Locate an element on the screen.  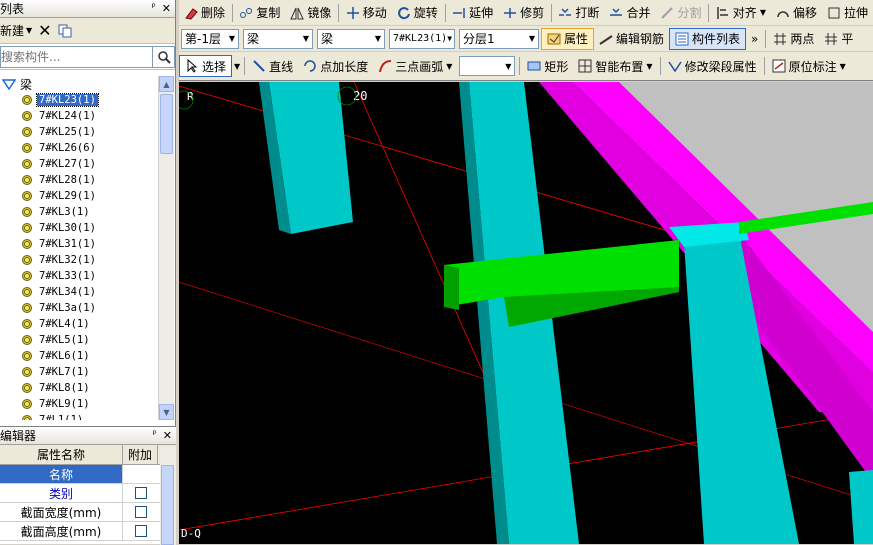
property-row: 类别 is located at coordinates (88, 493).